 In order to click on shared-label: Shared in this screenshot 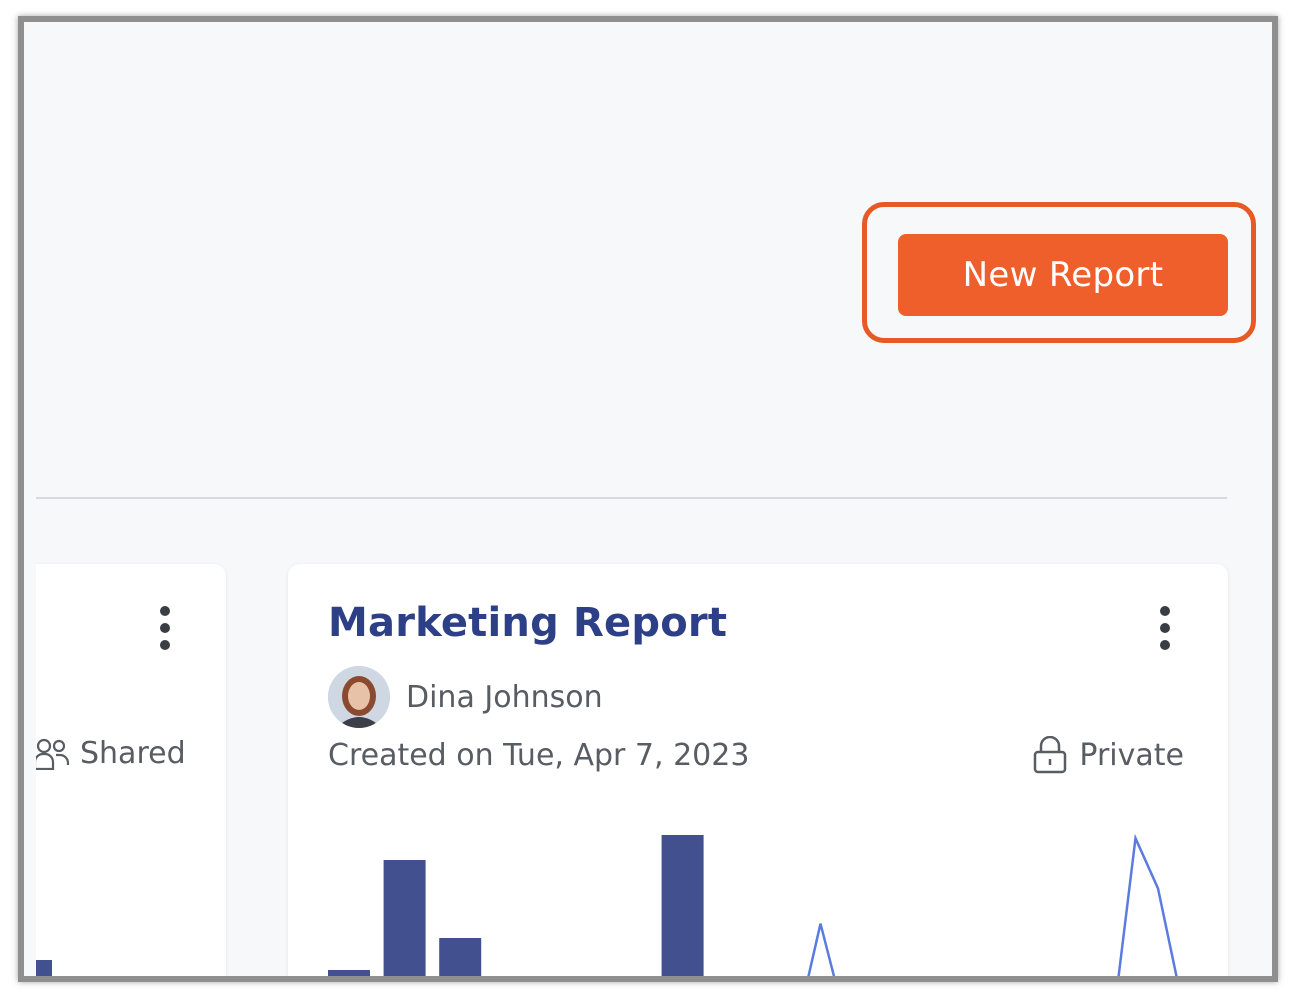, I will do `click(133, 753)`.